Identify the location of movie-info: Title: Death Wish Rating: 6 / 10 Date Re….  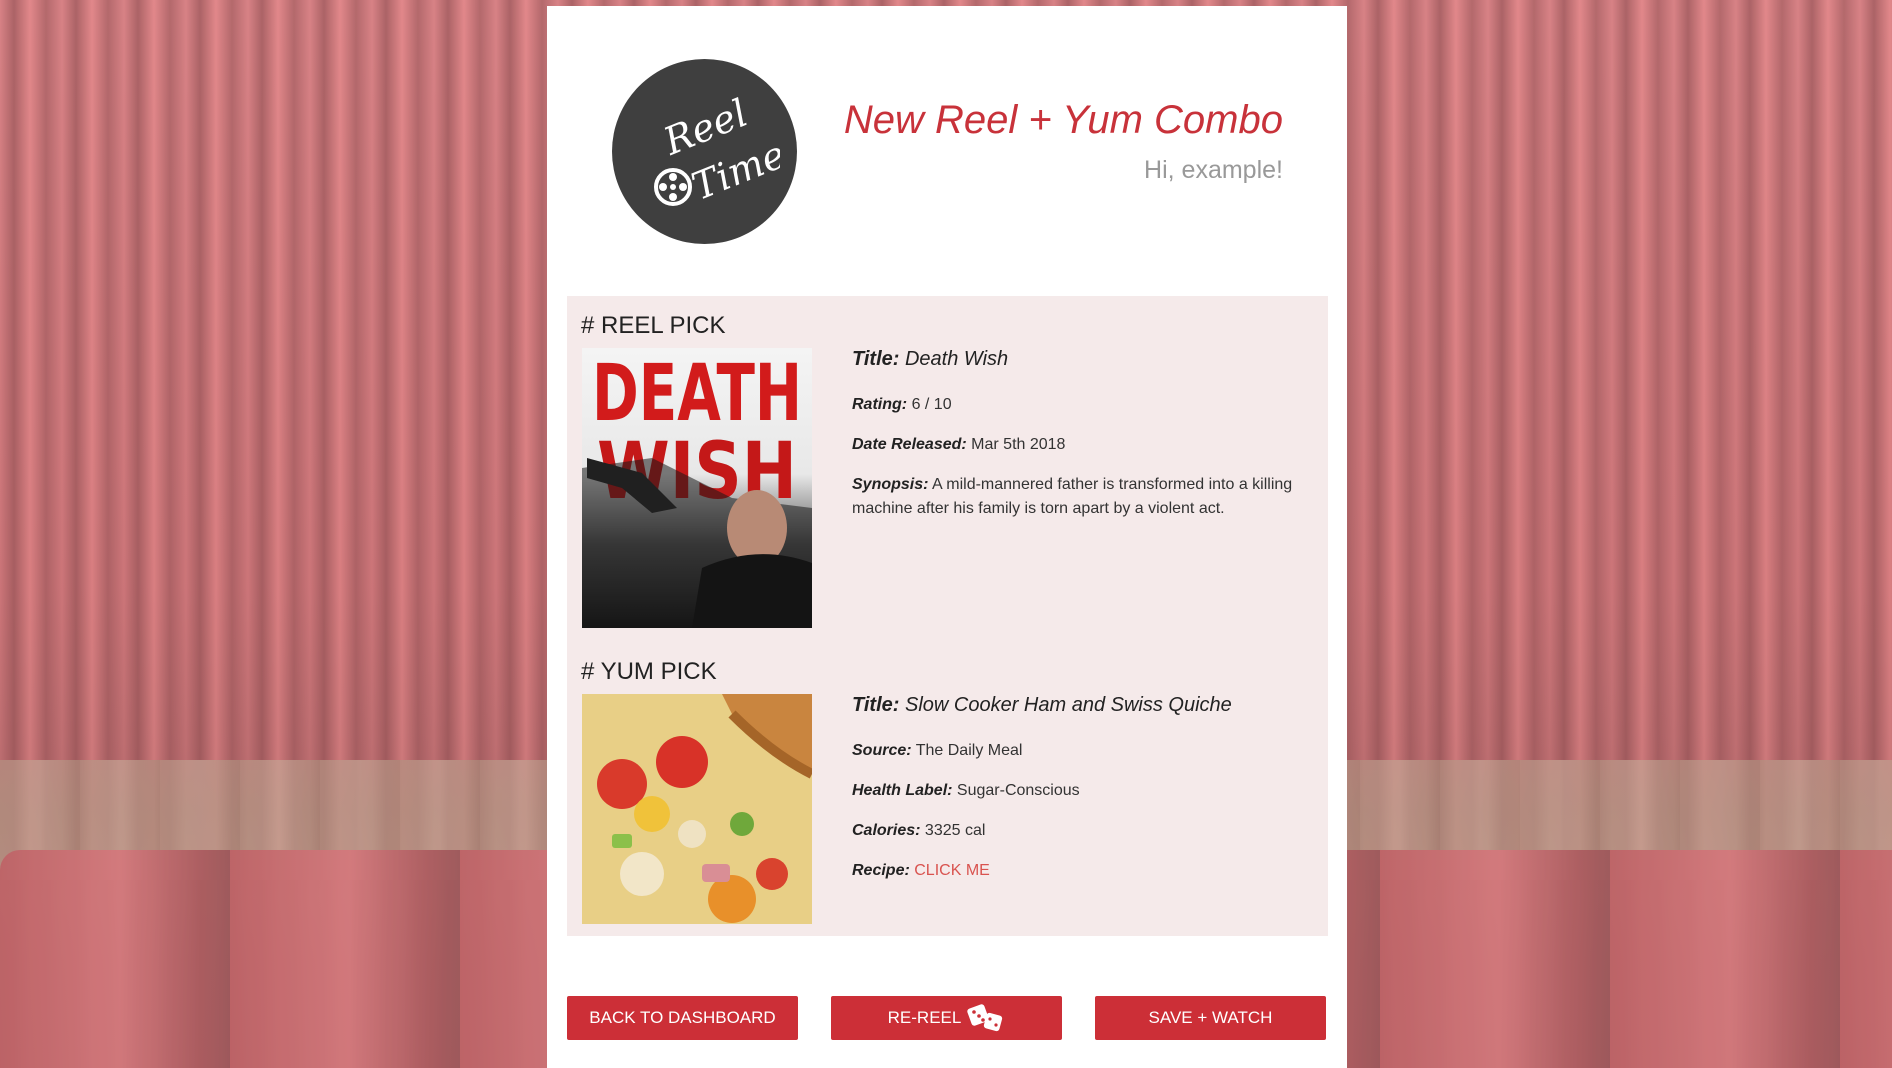
(1082, 442).